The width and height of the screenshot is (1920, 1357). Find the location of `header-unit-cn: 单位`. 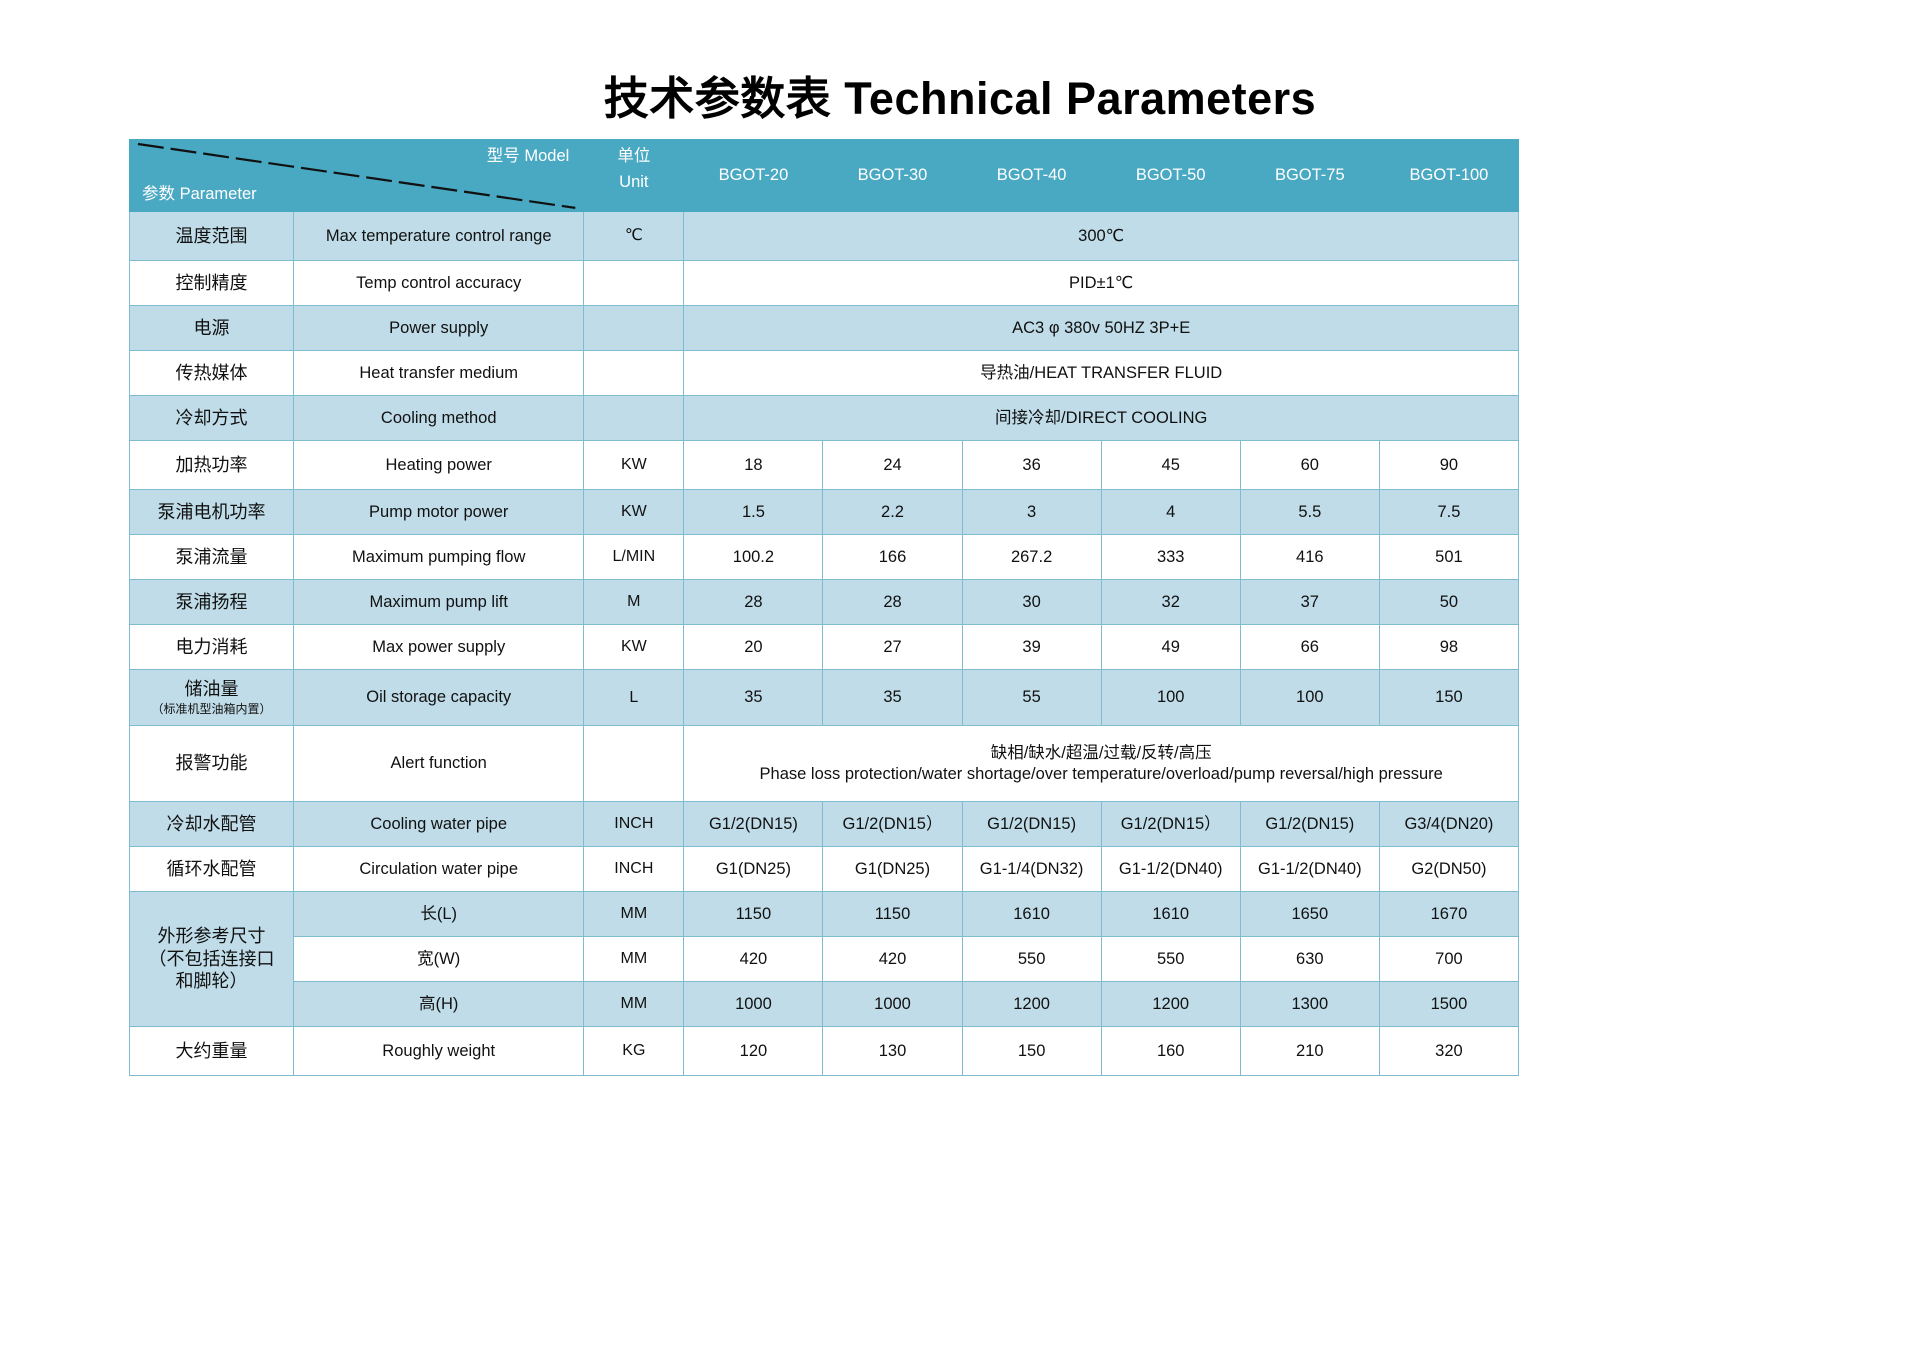

header-unit-cn: 单位 is located at coordinates (634, 156).